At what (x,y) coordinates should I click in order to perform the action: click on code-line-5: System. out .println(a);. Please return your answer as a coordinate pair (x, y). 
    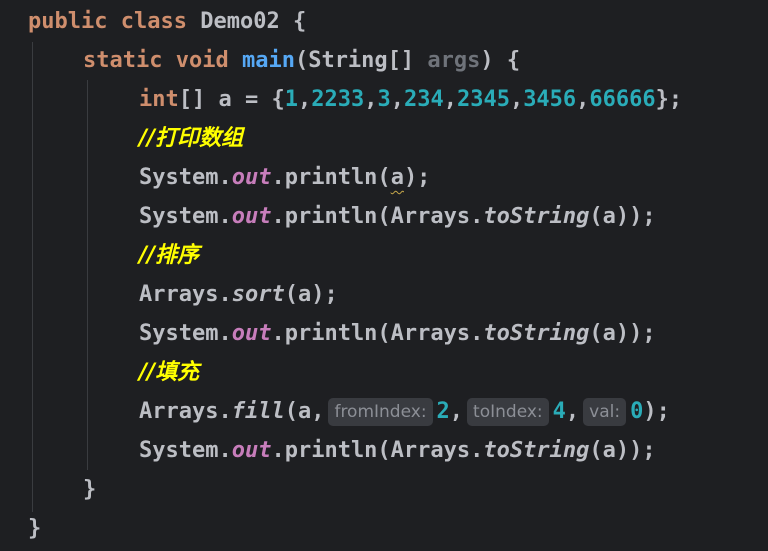
    Looking at the image, I should click on (284, 177).